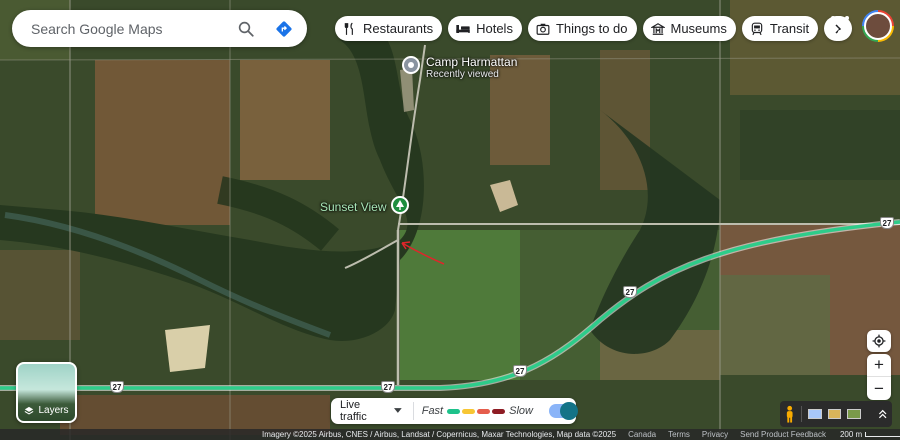 The height and width of the screenshot is (440, 900). Describe the element at coordinates (499, 411) in the screenshot. I see `traffic-legend-very-slow` at that location.